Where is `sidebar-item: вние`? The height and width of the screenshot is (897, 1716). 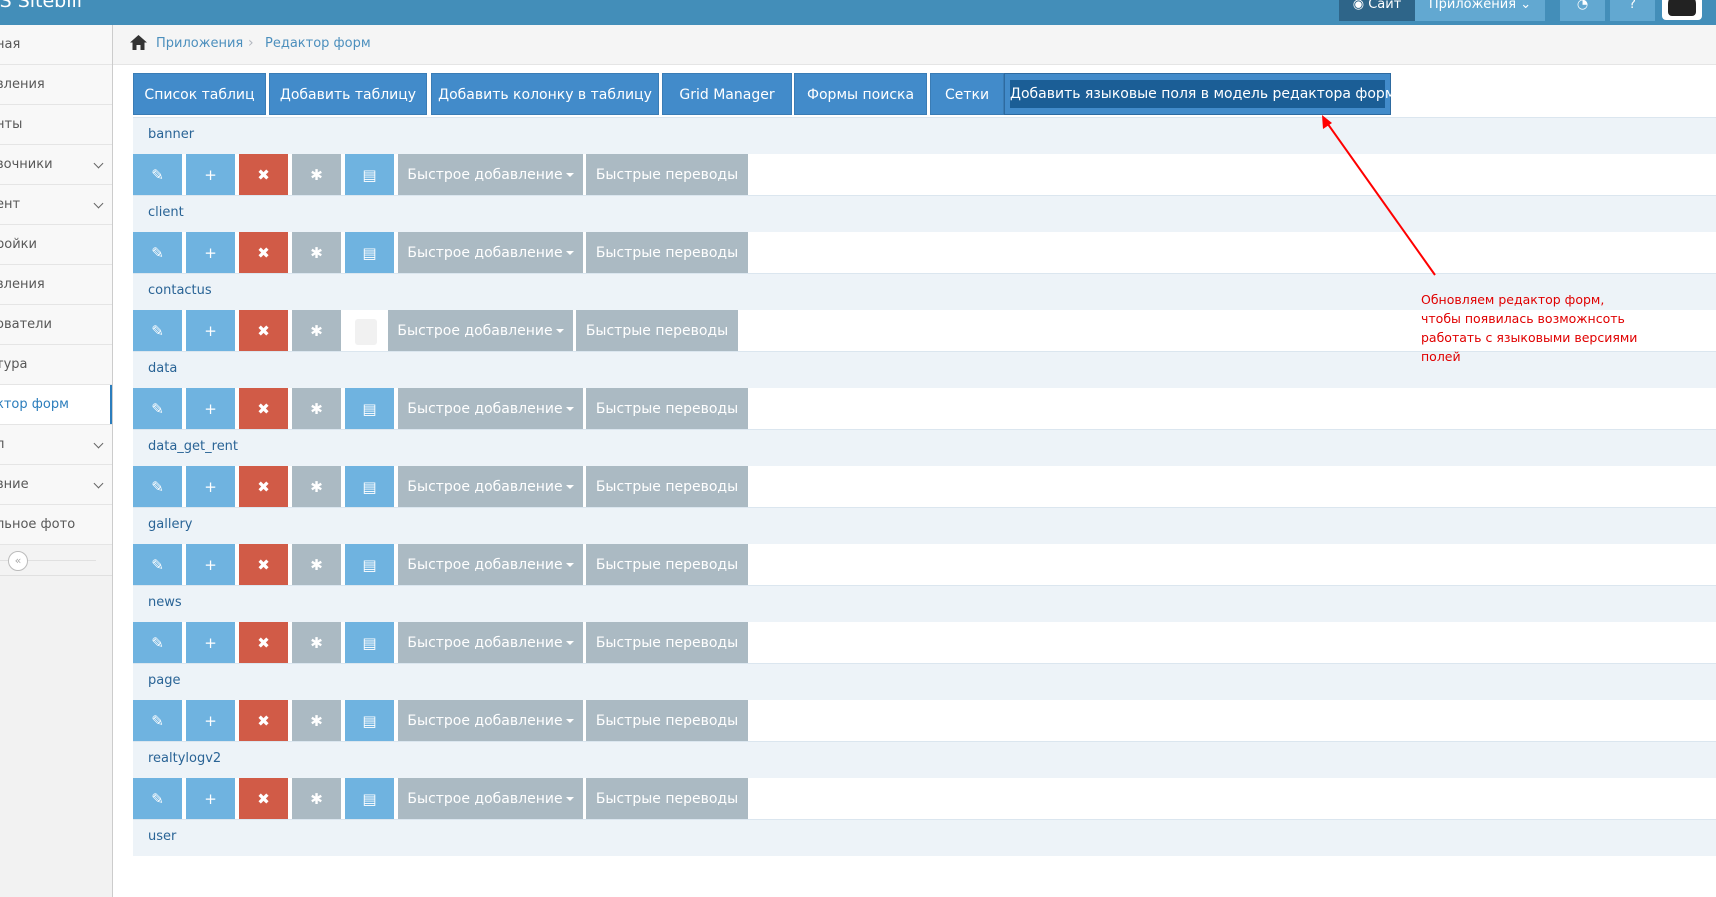
sidebar-item: вние is located at coordinates (56, 485).